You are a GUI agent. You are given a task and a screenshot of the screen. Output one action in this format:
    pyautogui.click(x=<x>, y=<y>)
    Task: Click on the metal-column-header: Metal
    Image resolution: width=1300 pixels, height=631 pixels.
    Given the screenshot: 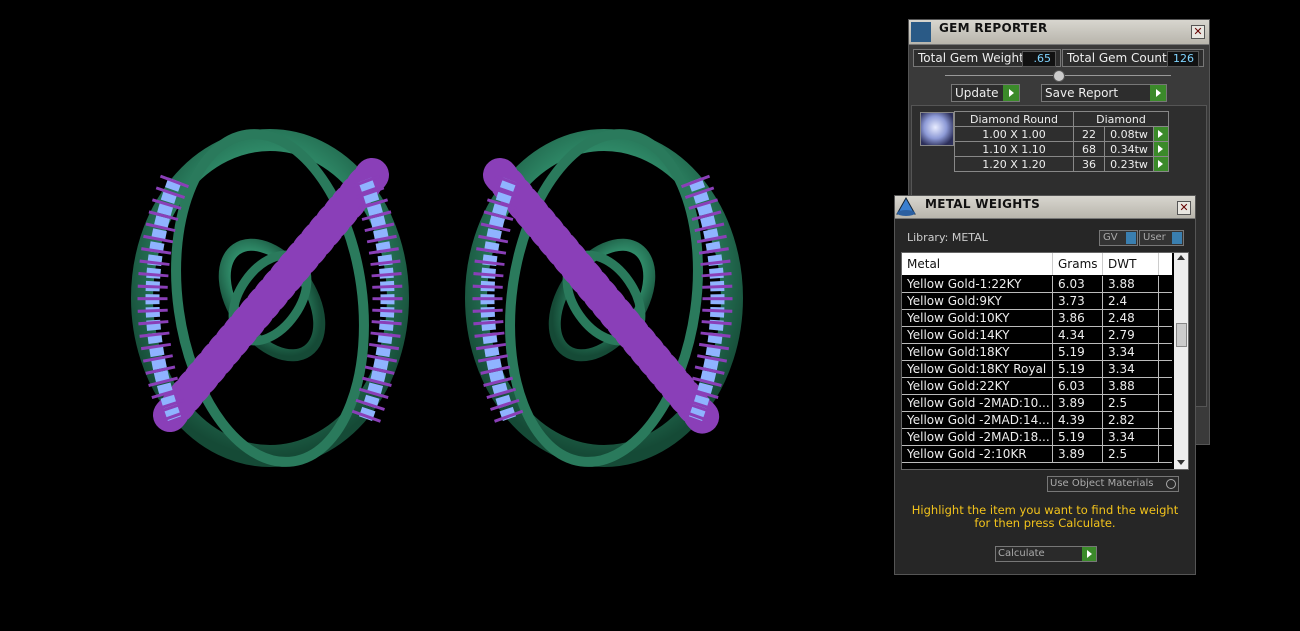 What is the action you would take?
    pyautogui.click(x=923, y=264)
    